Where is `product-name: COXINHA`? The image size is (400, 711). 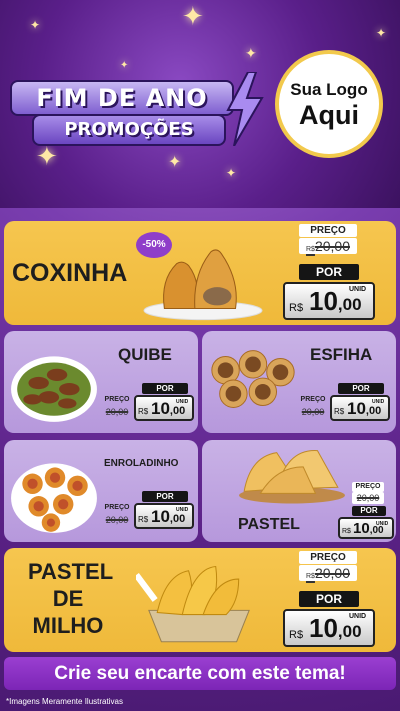
product-name: COXINHA is located at coordinates (70, 273).